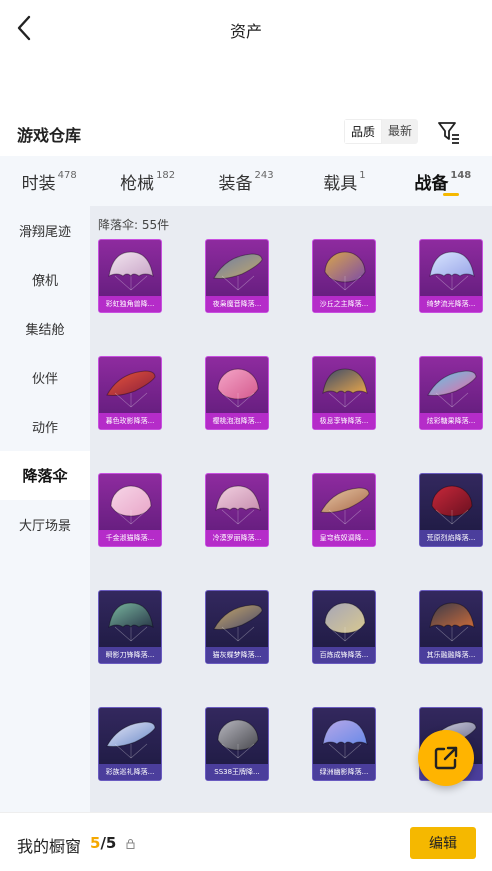 This screenshot has height=871, width=492. What do you see at coordinates (431, 183) in the screenshot?
I see `tab-label: 战备` at bounding box center [431, 183].